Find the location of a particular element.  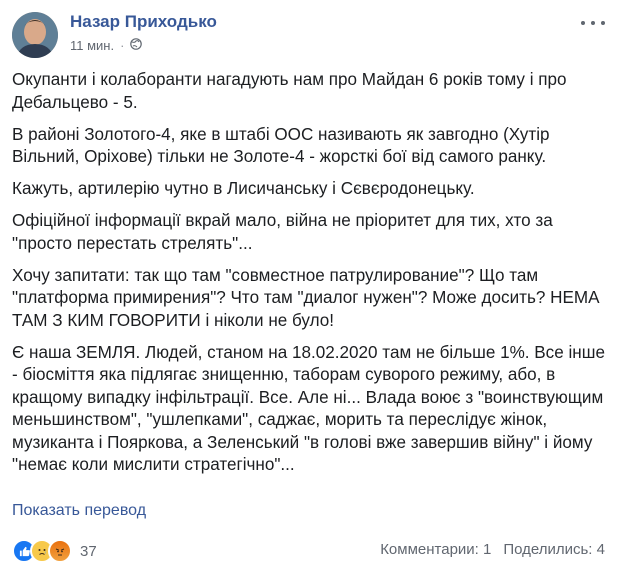

globe-icon is located at coordinates (136, 45).